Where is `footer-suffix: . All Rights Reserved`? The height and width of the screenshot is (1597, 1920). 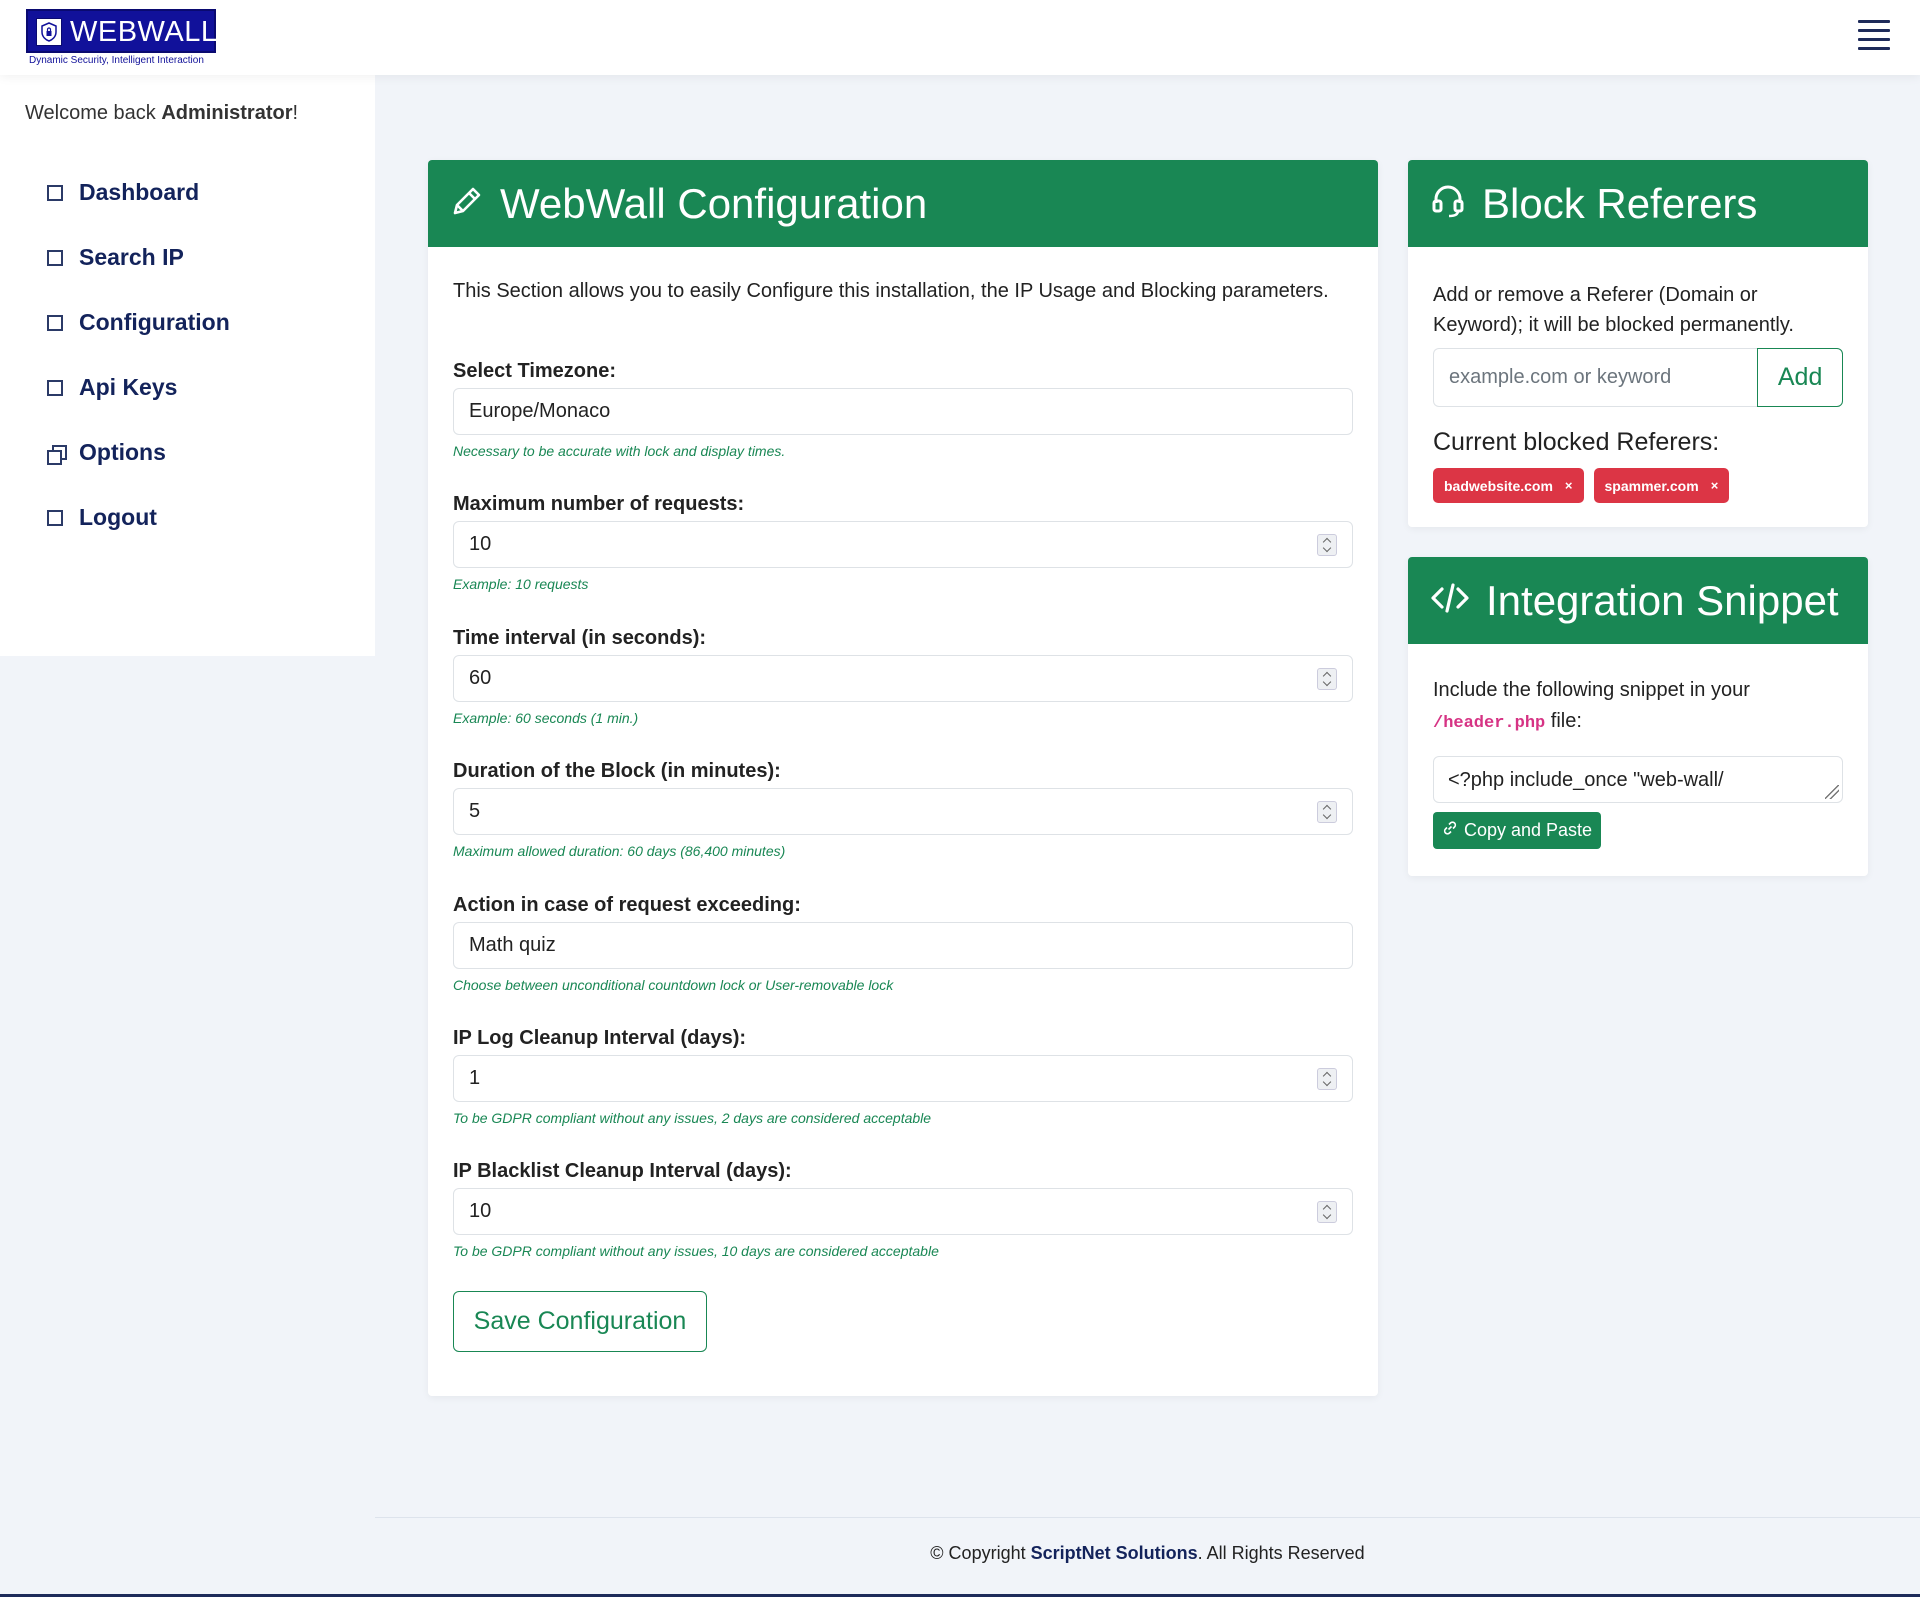
footer-suffix: . All Rights Reserved is located at coordinates (1281, 1553).